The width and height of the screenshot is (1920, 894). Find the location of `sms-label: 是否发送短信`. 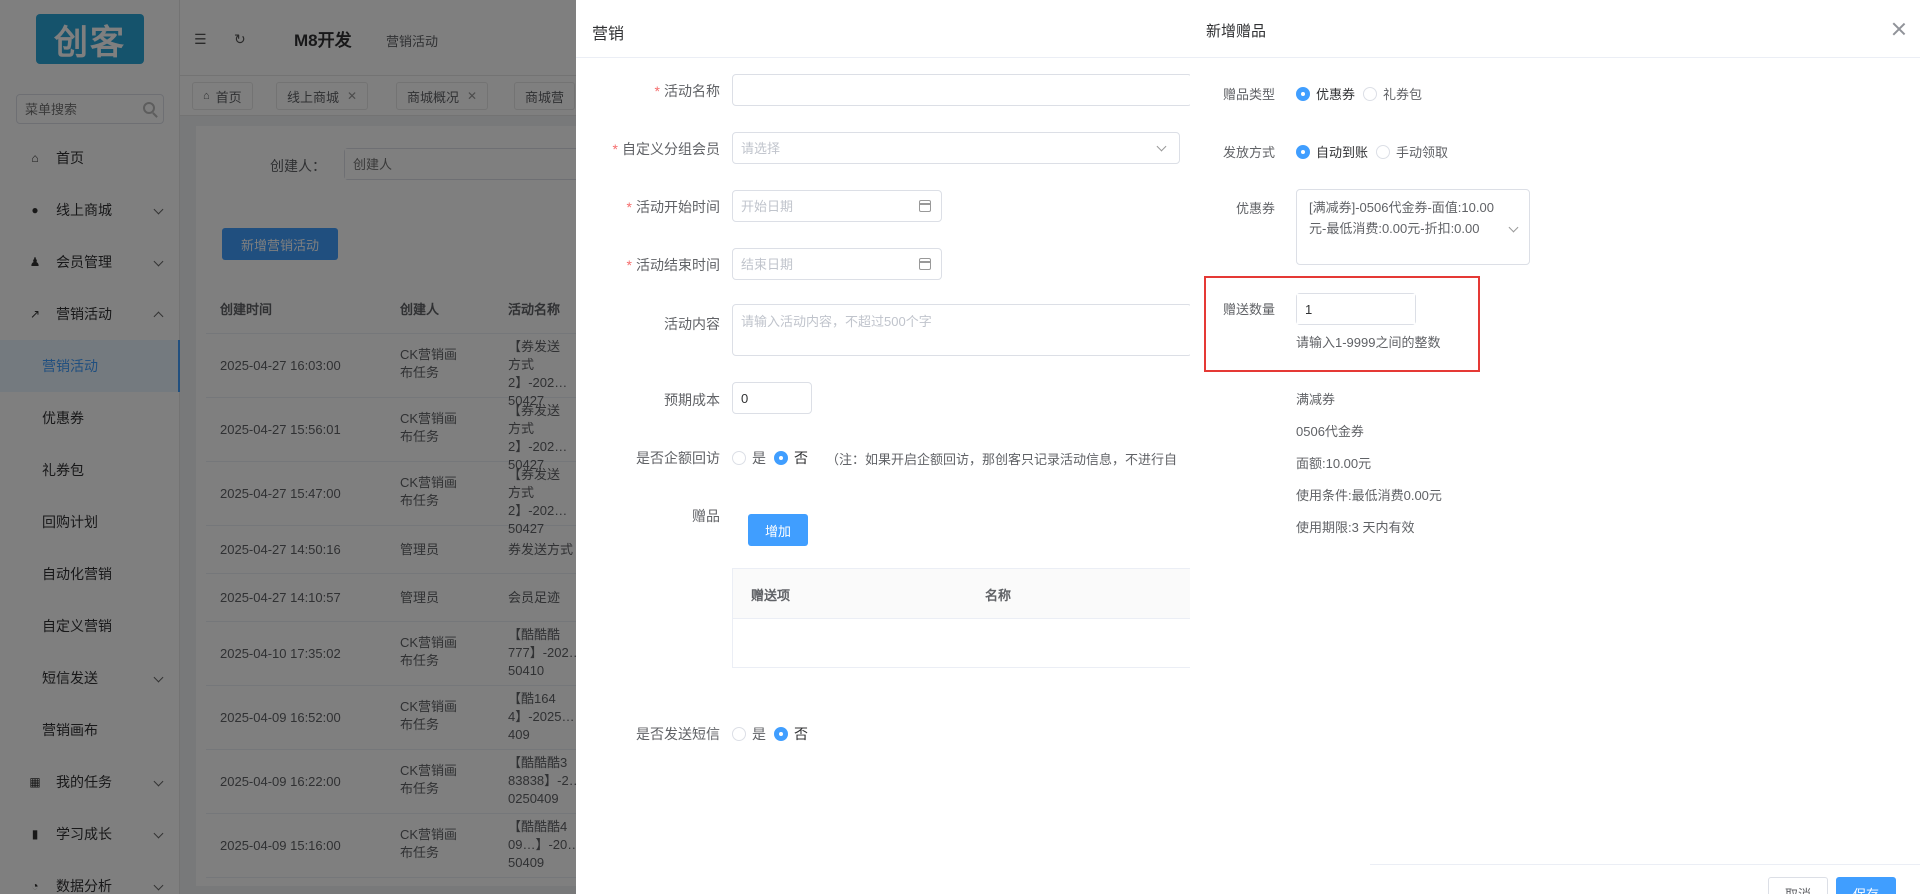

sms-label: 是否发送短信 is located at coordinates (678, 734).